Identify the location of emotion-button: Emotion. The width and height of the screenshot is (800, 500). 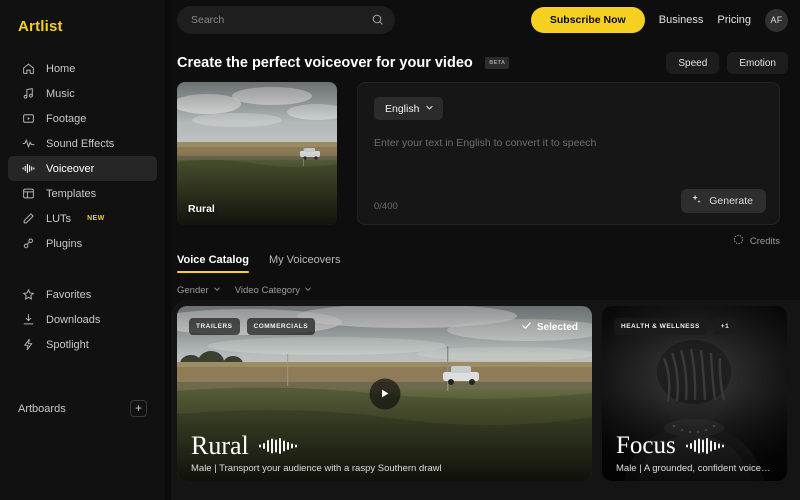
(757, 63).